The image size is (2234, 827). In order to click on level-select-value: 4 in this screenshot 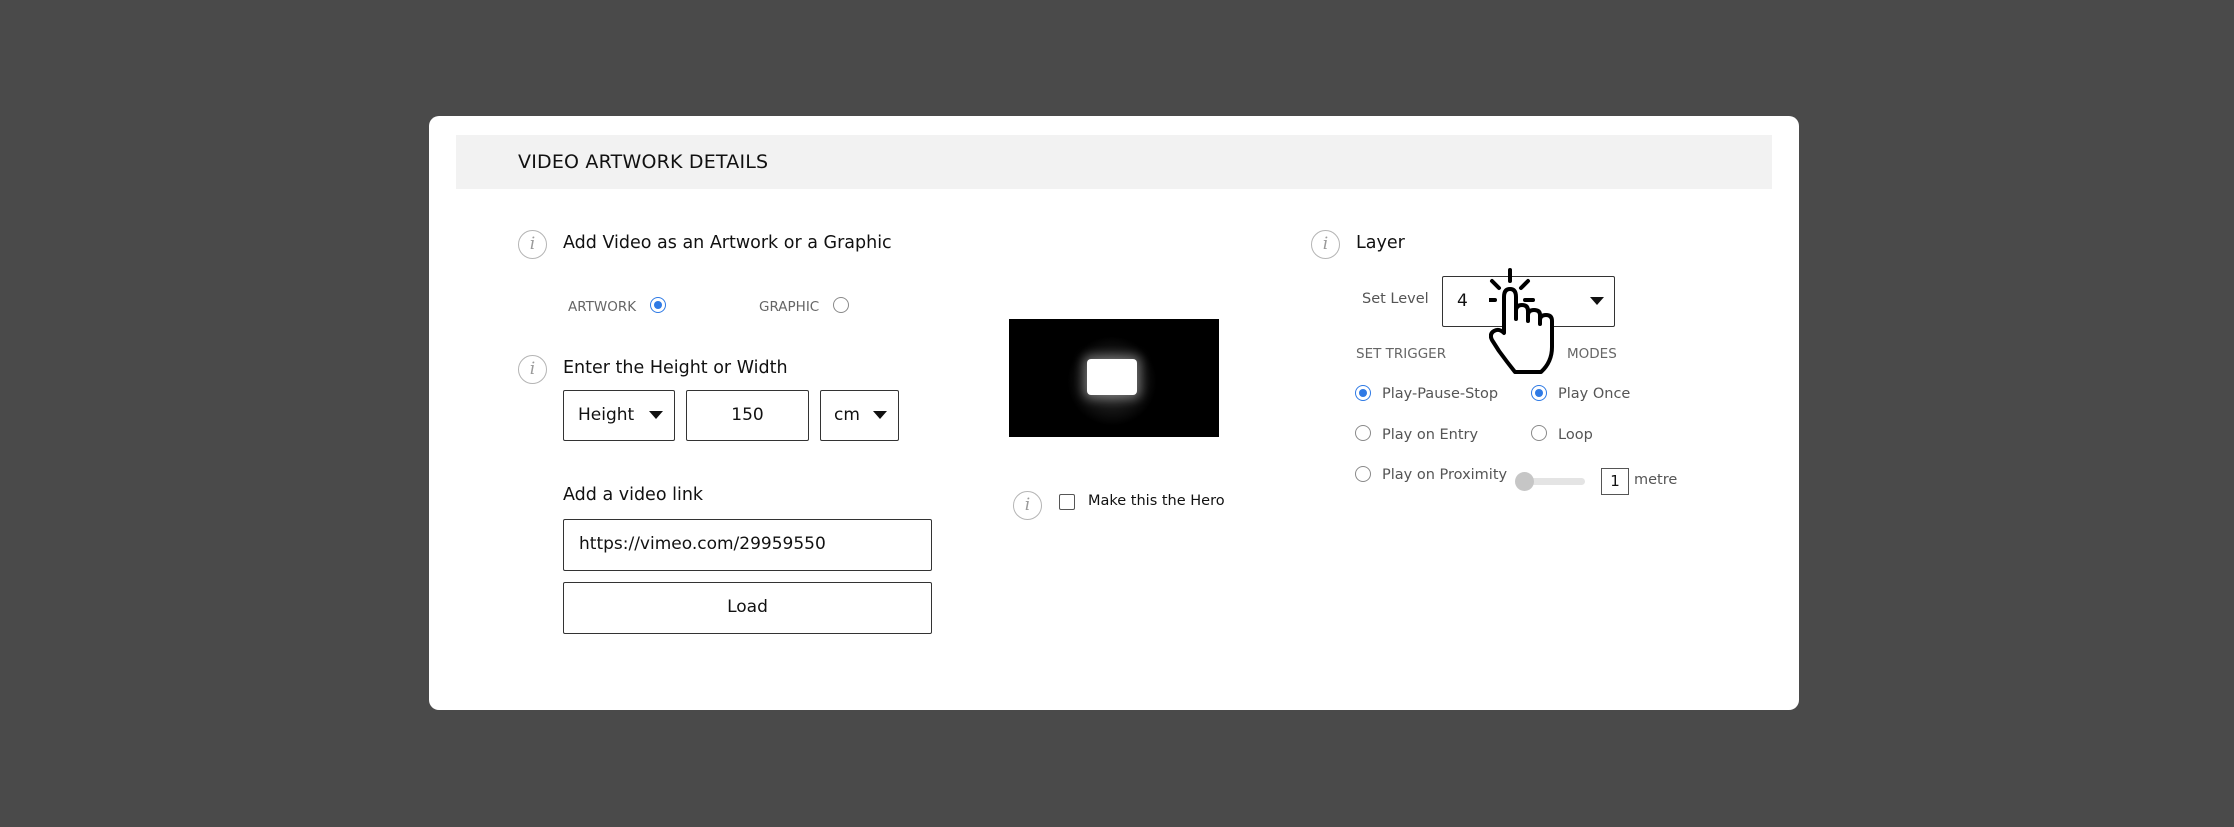, I will do `click(1462, 301)`.